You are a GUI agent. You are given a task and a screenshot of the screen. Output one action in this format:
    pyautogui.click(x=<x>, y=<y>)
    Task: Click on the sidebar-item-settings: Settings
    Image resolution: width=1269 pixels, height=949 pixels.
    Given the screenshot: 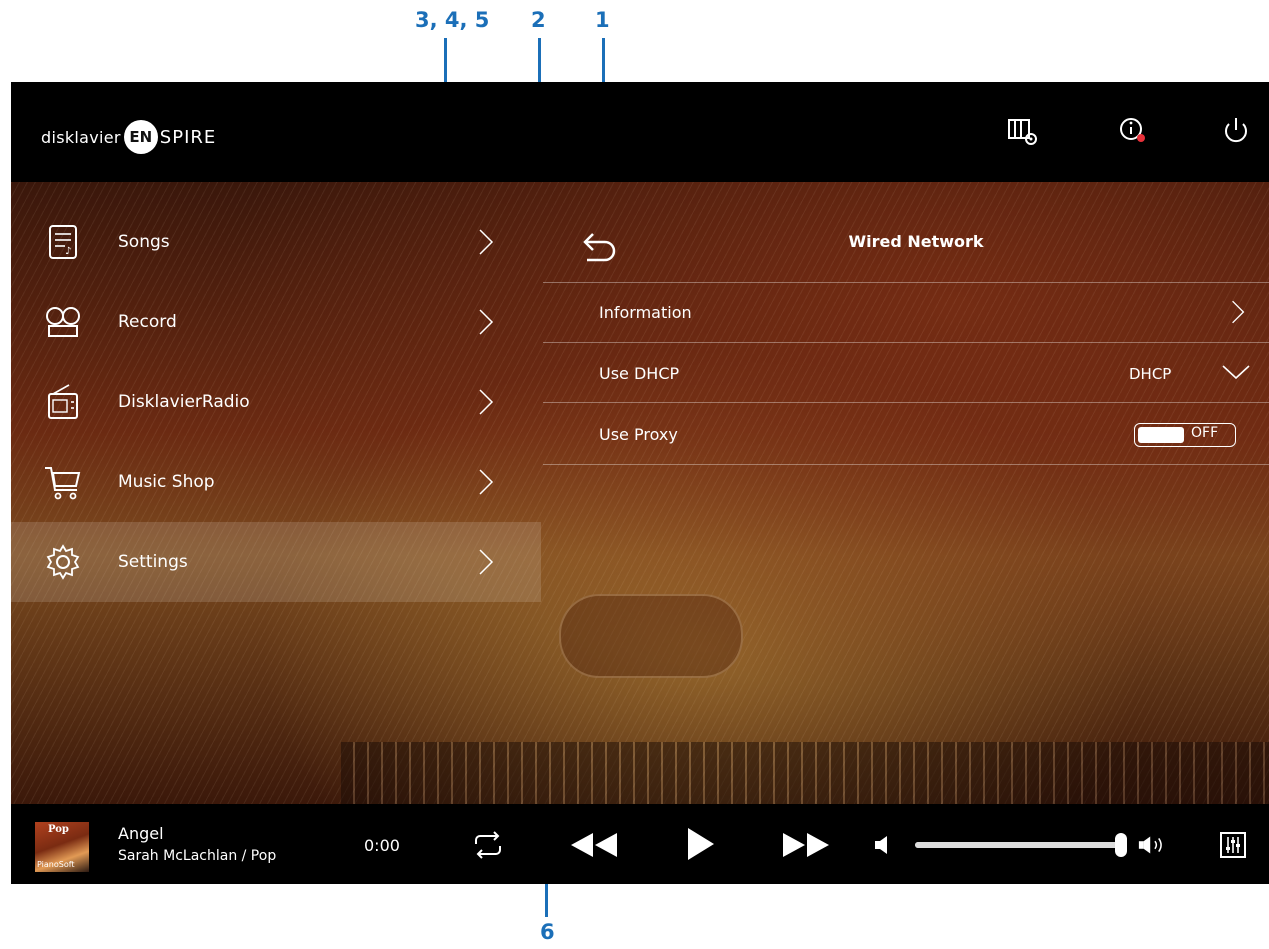 What is the action you would take?
    pyautogui.click(x=276, y=562)
    